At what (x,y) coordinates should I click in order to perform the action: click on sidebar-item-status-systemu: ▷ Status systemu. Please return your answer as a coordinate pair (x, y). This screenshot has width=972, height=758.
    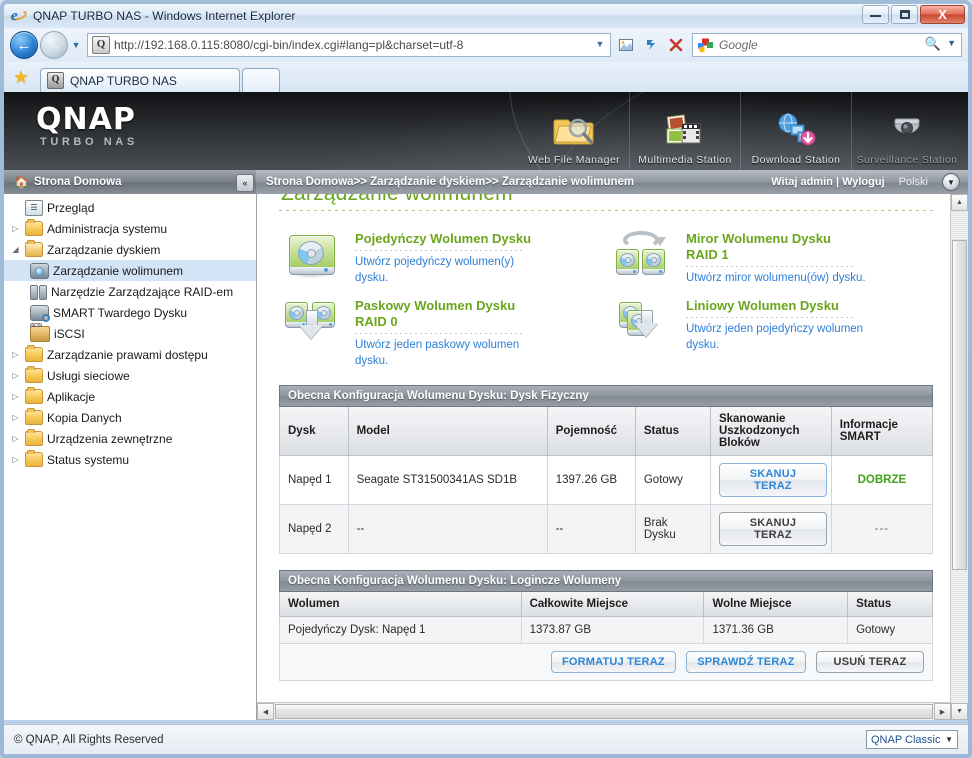
    Looking at the image, I should click on (130, 459).